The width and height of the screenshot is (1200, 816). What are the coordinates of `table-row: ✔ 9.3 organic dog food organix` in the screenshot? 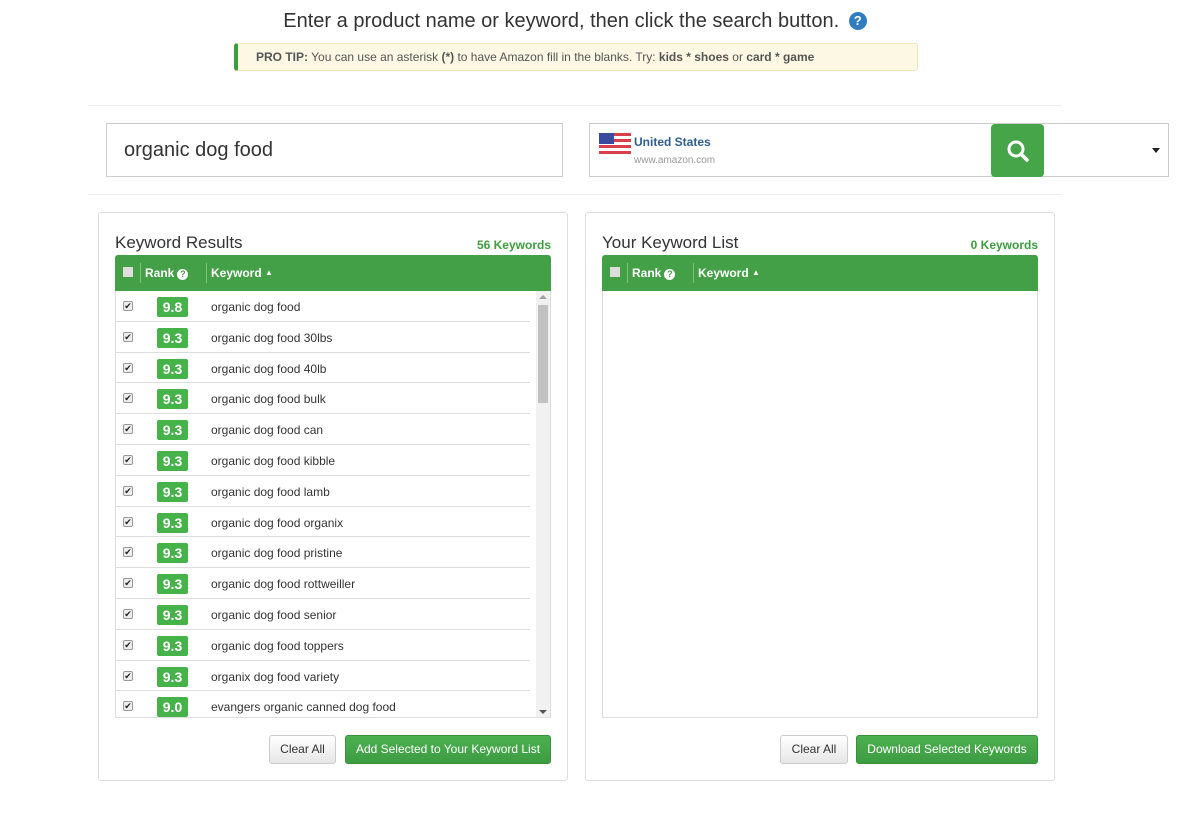 It's located at (323, 522).